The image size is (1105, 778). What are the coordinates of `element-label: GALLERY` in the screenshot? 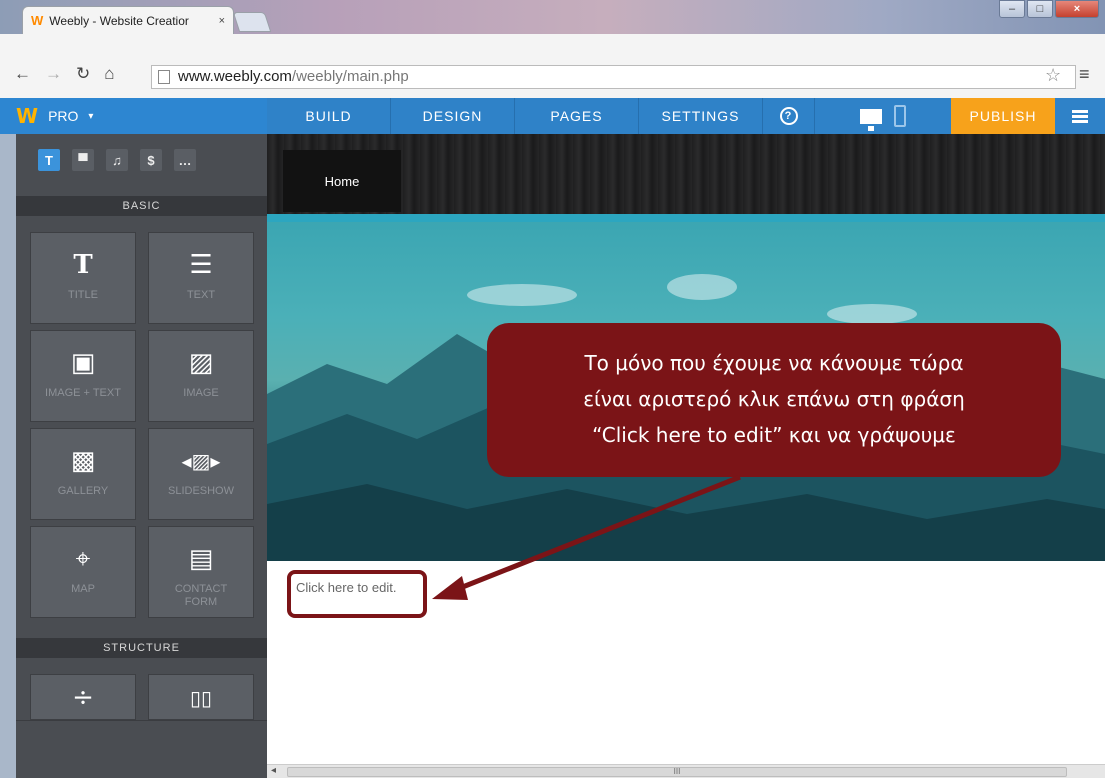 It's located at (83, 491).